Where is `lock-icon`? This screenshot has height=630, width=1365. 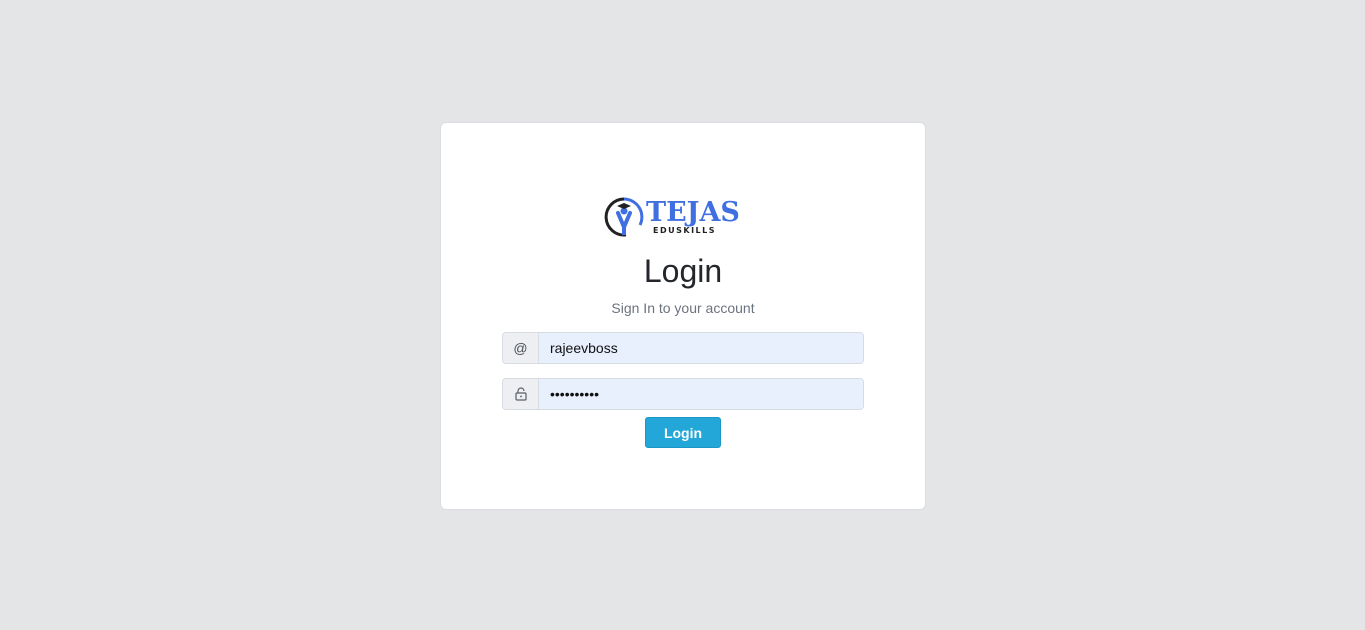
lock-icon is located at coordinates (521, 394).